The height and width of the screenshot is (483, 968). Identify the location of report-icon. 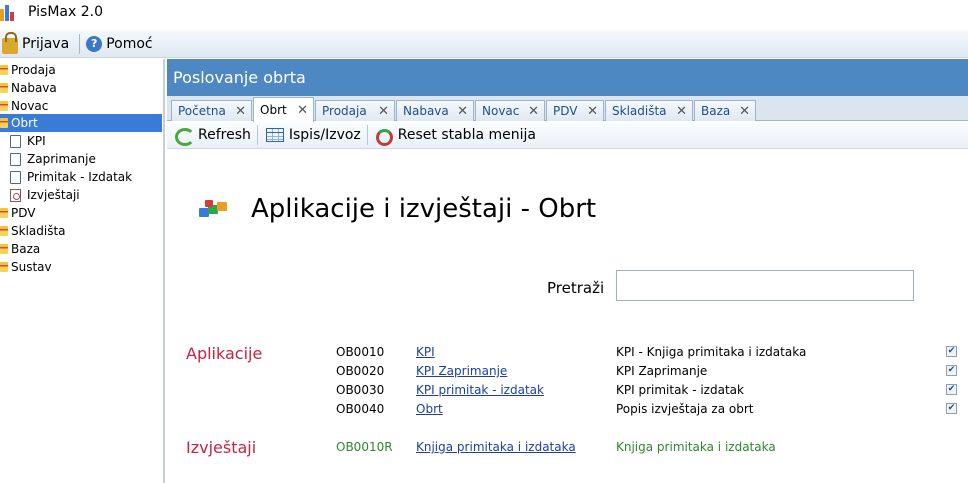
(15, 195).